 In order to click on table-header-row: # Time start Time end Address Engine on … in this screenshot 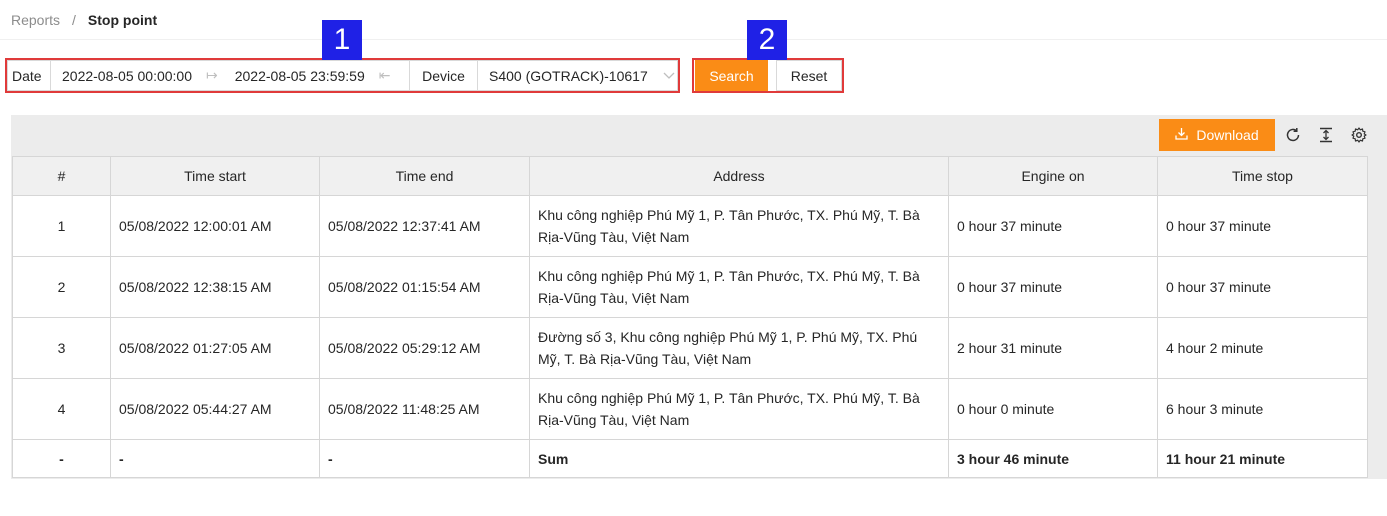, I will do `click(690, 176)`.